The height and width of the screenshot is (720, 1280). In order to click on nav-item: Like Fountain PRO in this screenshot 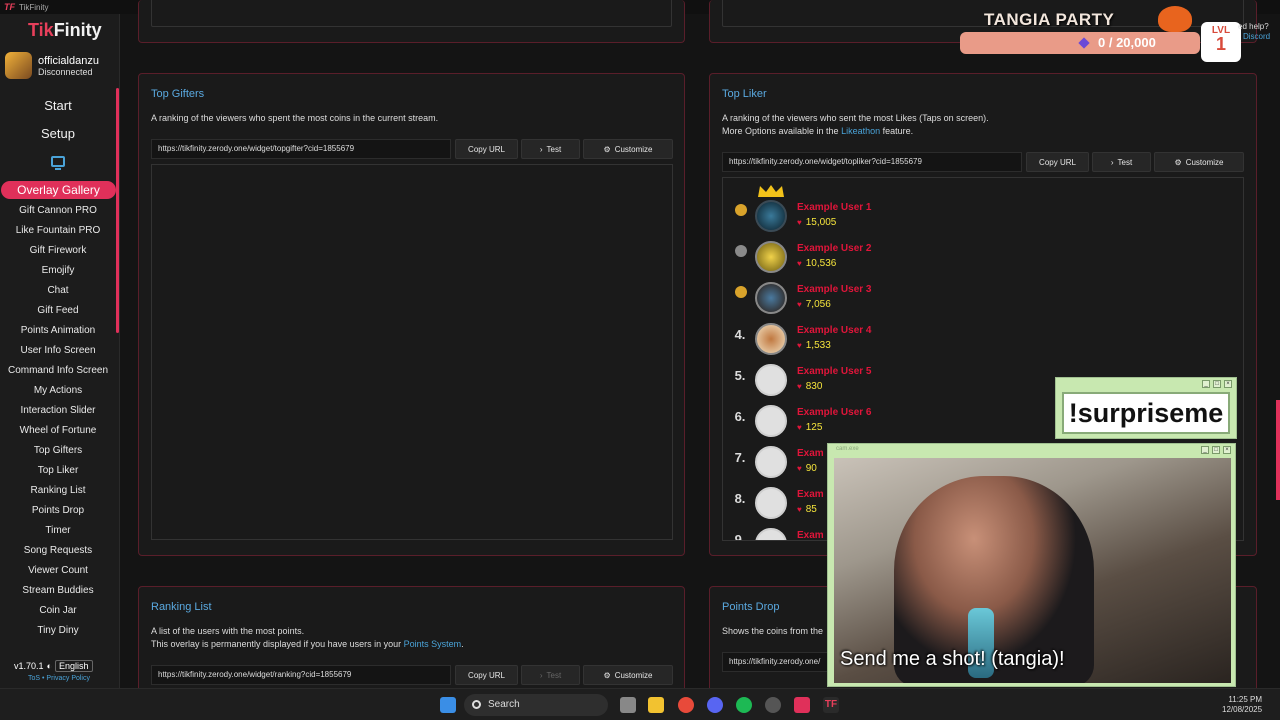, I will do `click(58, 231)`.